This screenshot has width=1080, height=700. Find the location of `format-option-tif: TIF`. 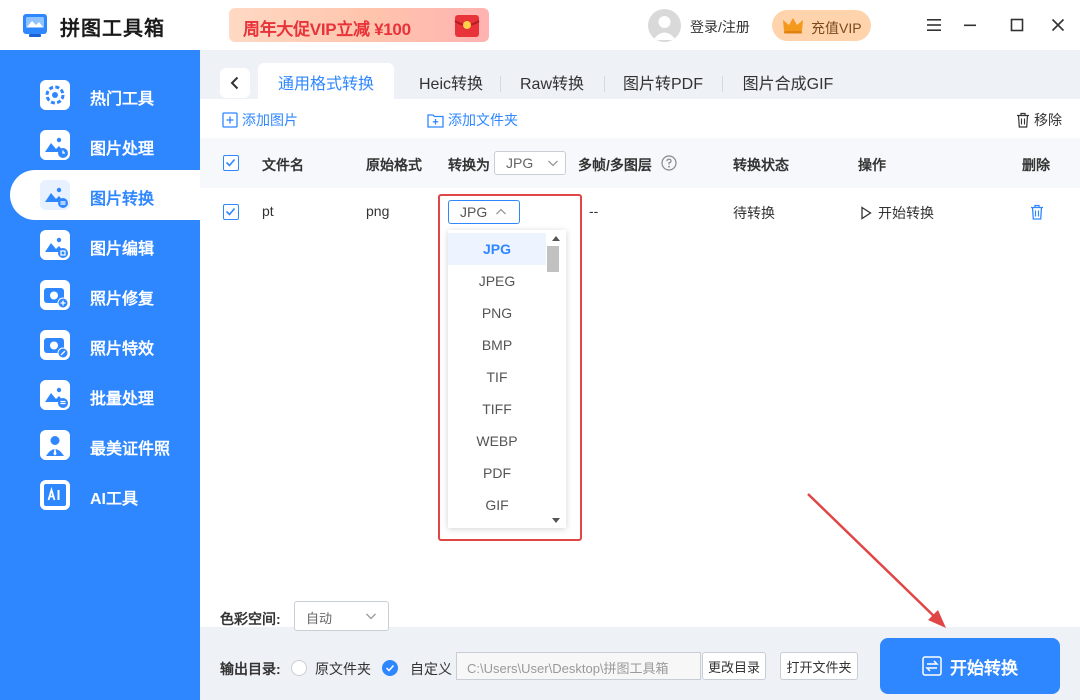

format-option-tif: TIF is located at coordinates (497, 377).